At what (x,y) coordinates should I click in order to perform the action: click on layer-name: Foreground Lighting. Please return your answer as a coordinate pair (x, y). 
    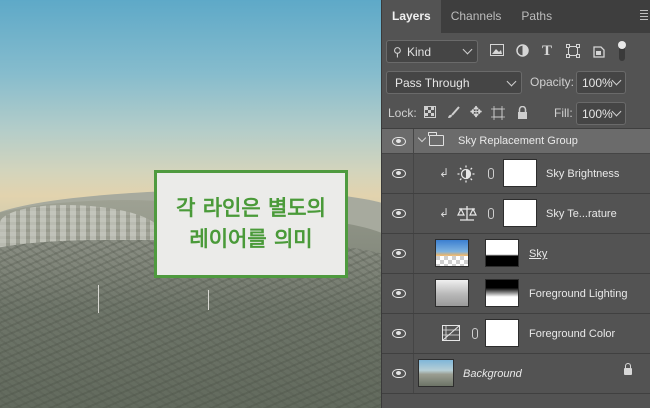
    Looking at the image, I should click on (578, 294).